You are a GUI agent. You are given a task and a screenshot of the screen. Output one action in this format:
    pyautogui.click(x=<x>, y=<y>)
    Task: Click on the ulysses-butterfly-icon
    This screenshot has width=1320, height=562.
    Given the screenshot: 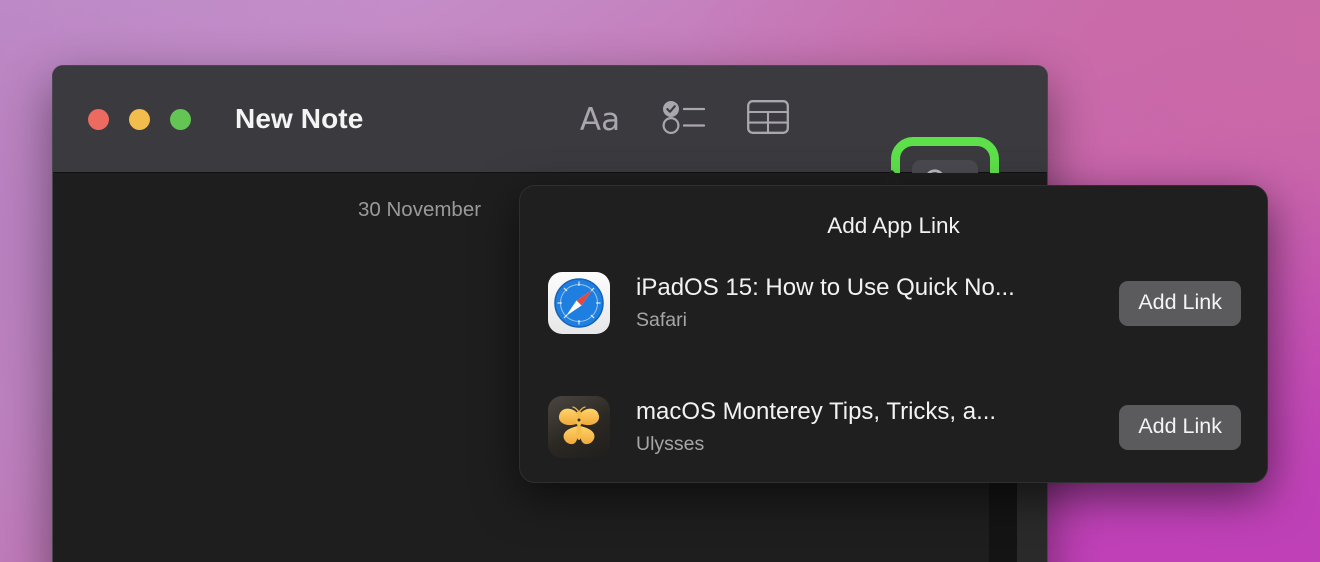 What is the action you would take?
    pyautogui.click(x=579, y=427)
    